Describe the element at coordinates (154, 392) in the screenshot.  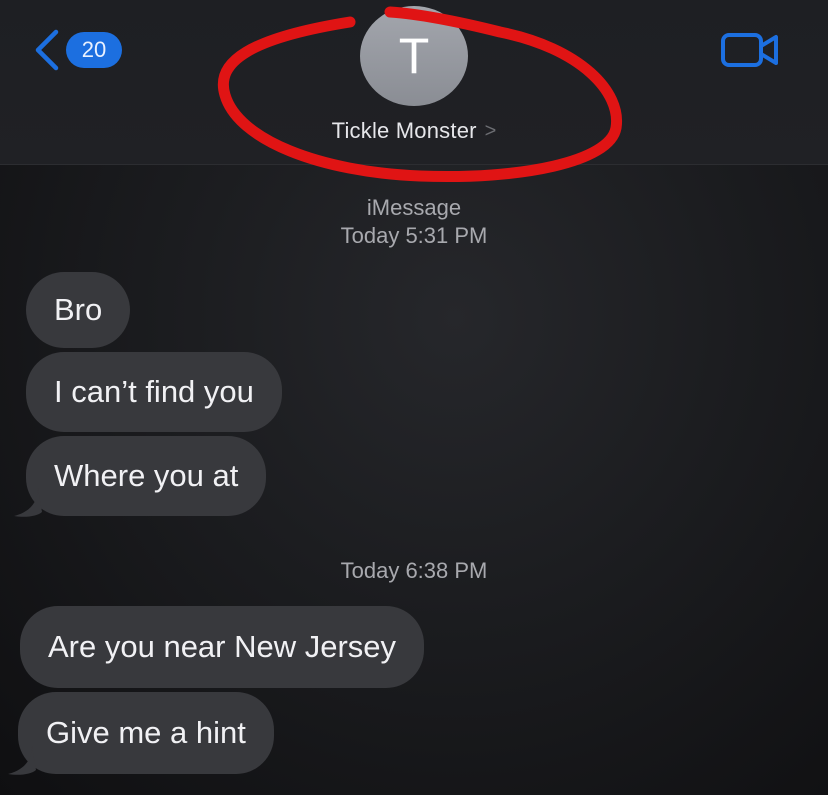
I see `received-message: I can’t find you` at that location.